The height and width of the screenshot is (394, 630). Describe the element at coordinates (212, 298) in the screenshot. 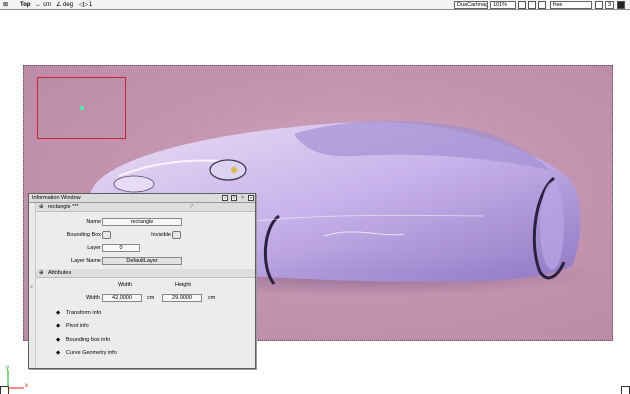

I see `height-unit: cm` at that location.